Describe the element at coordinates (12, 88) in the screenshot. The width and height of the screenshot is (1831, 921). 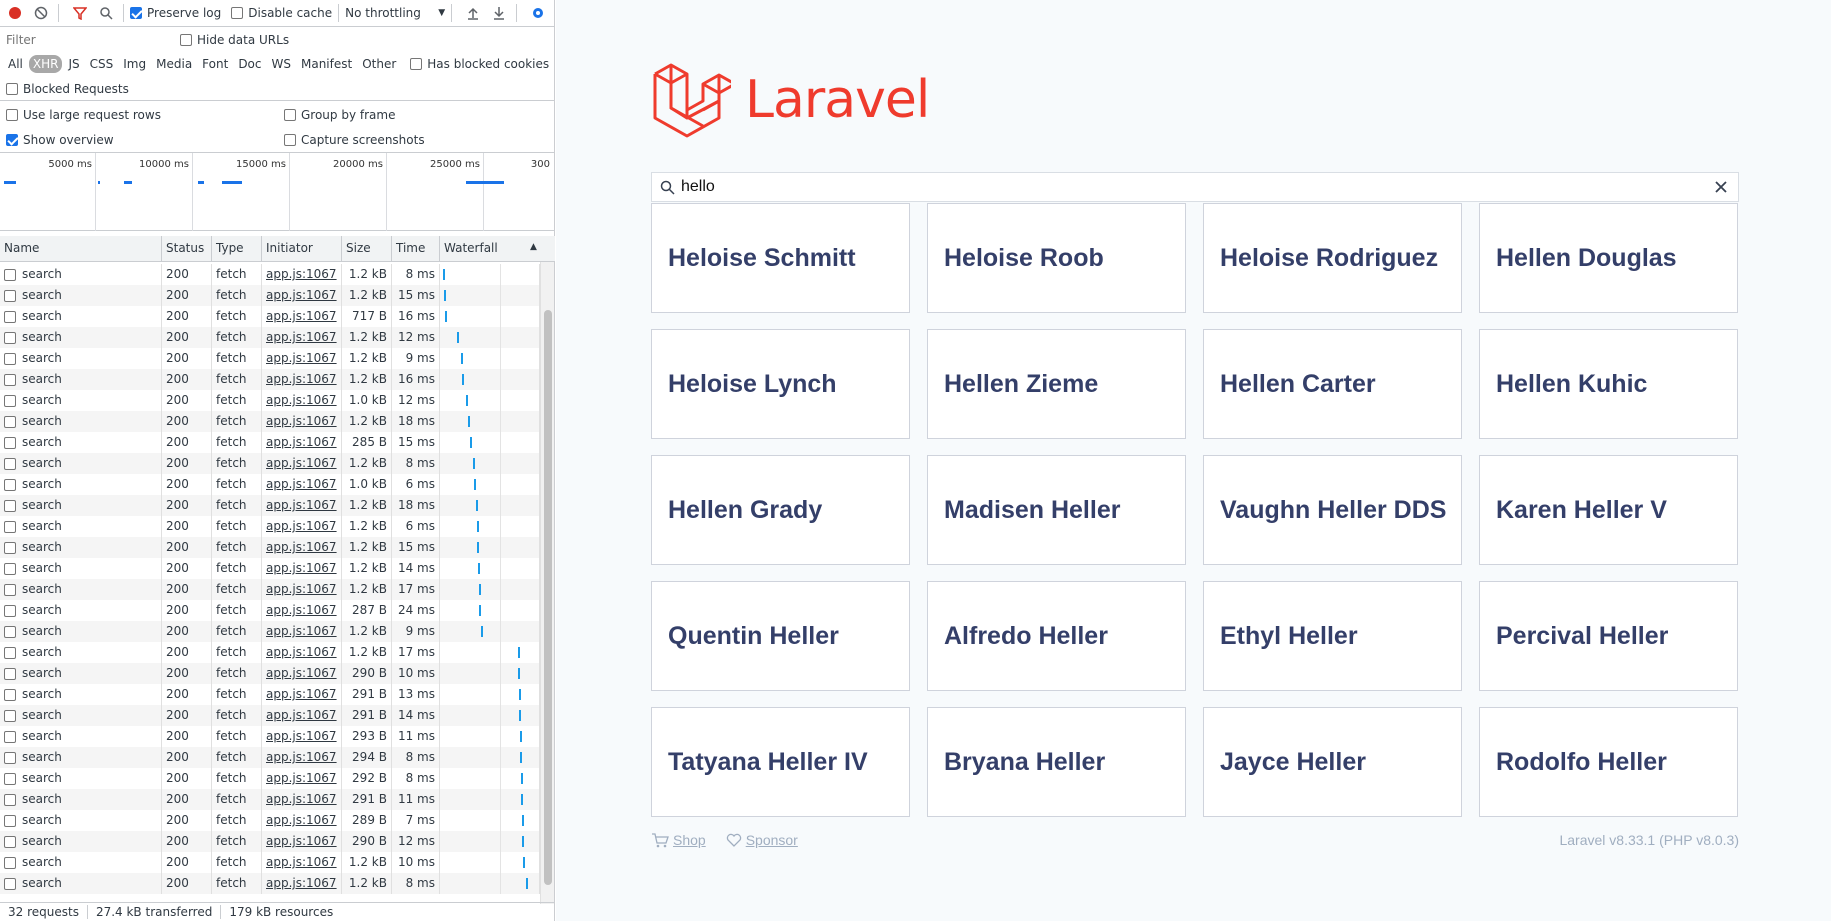
I see `blocked-requests-check` at that location.